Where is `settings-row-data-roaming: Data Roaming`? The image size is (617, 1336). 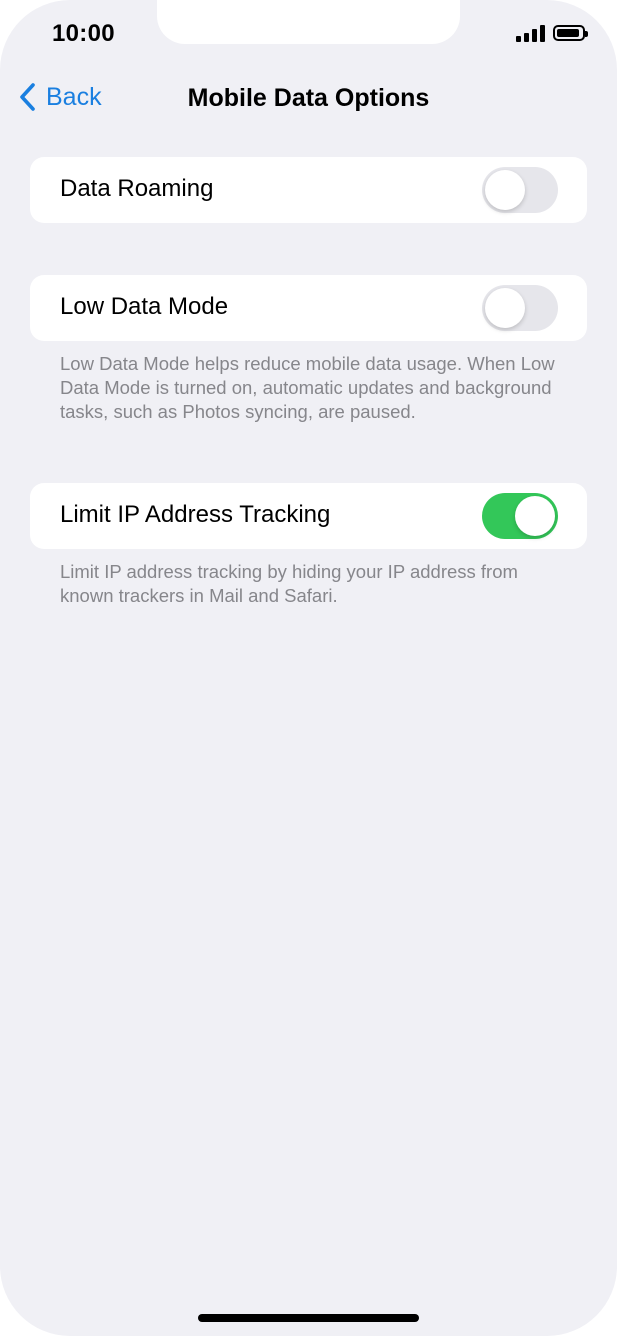
settings-row-data-roaming: Data Roaming is located at coordinates (308, 190).